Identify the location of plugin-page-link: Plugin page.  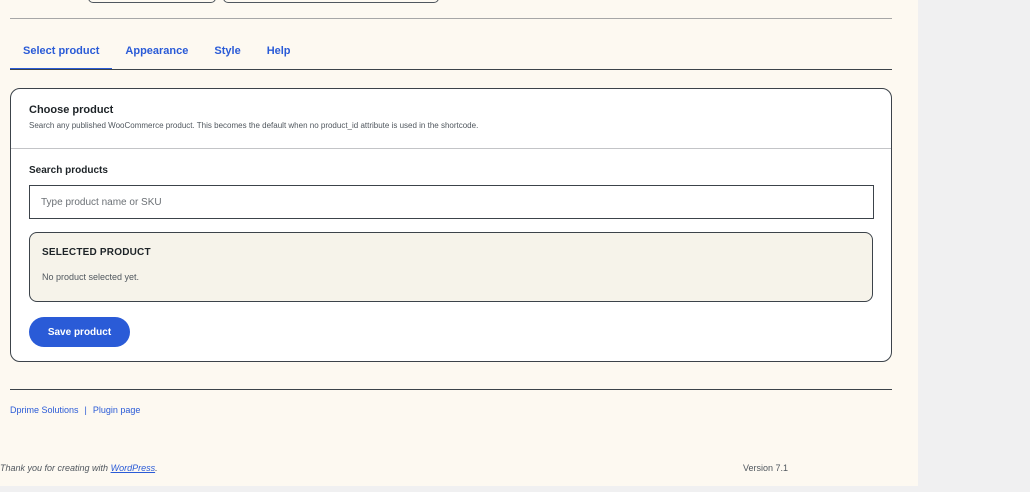
(117, 410).